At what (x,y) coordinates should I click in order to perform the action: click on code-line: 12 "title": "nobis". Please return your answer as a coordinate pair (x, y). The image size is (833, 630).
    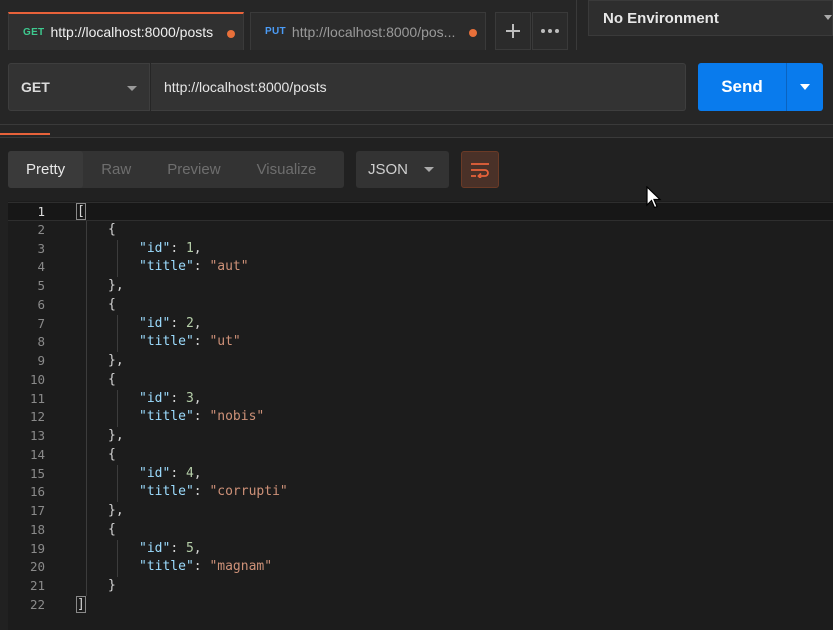
    Looking at the image, I should click on (420, 417).